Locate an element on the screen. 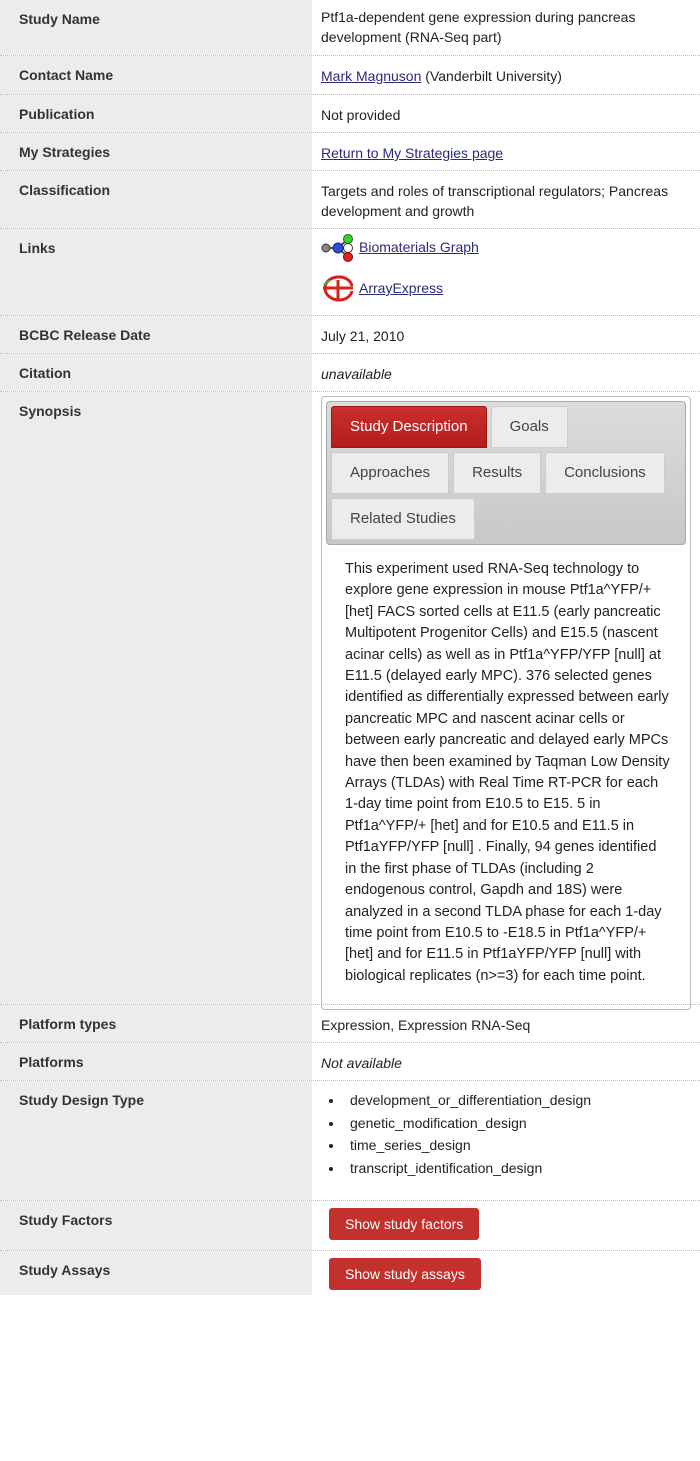 The image size is (700, 1461). tab-row-1: Study Description Goals is located at coordinates (506, 429).